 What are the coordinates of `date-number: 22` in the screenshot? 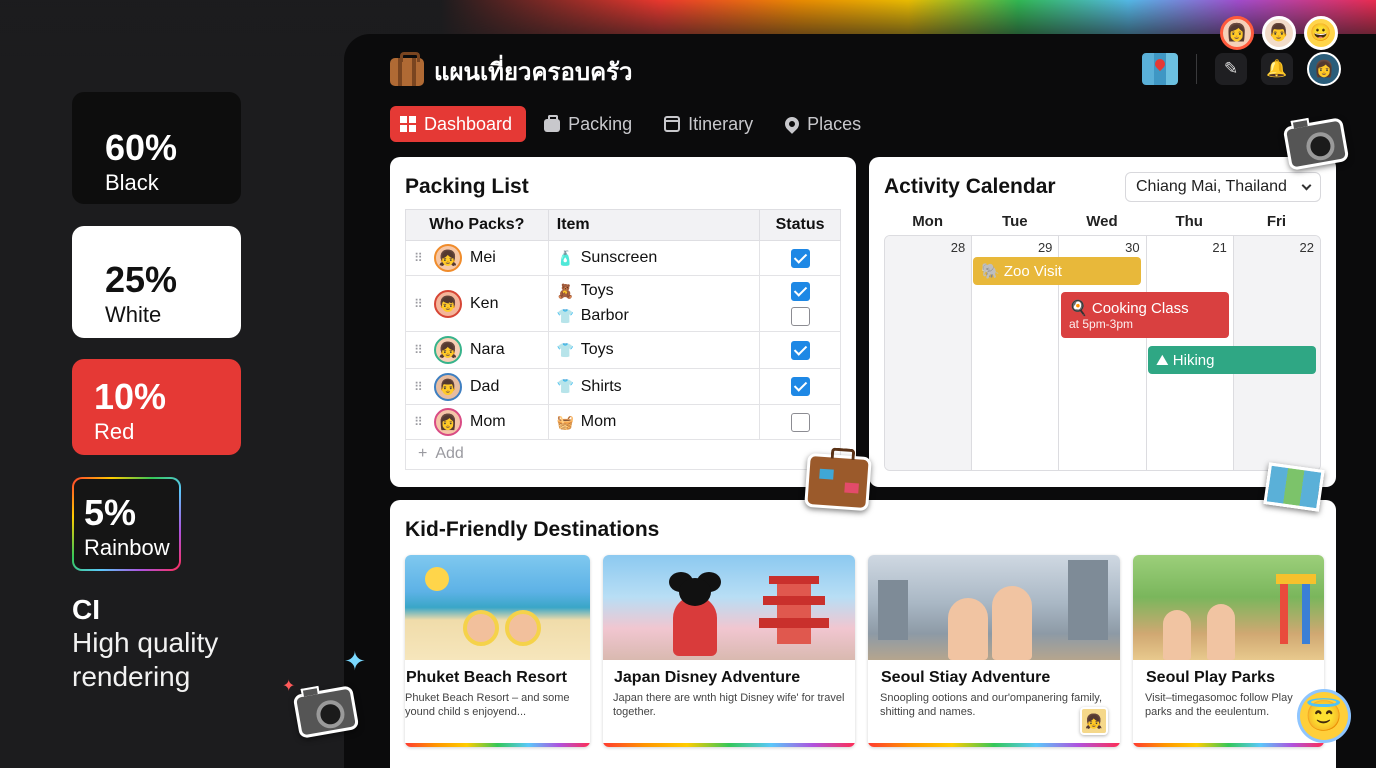 It's located at (1307, 247).